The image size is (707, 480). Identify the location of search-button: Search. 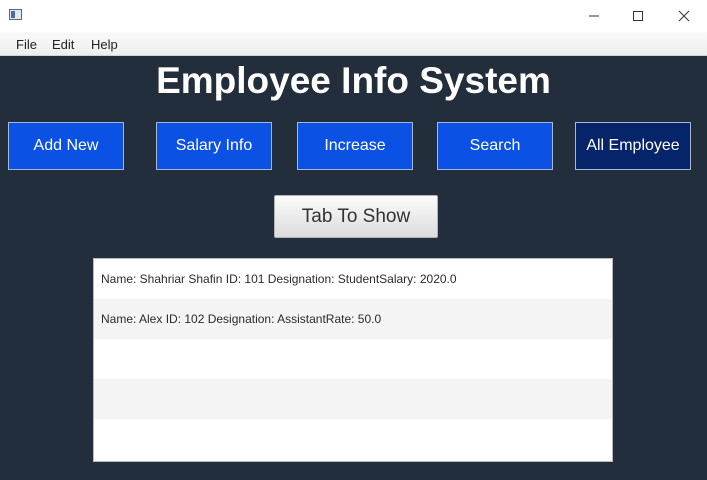
(495, 146).